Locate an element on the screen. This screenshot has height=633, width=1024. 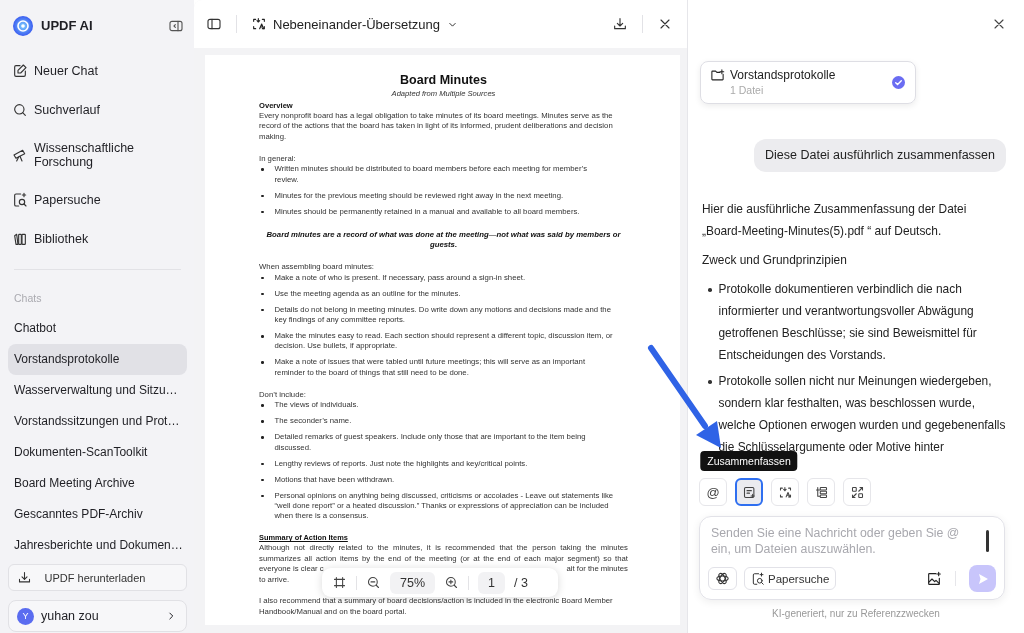
chat-item: Vorstandsprotokolle is located at coordinates (97, 359).